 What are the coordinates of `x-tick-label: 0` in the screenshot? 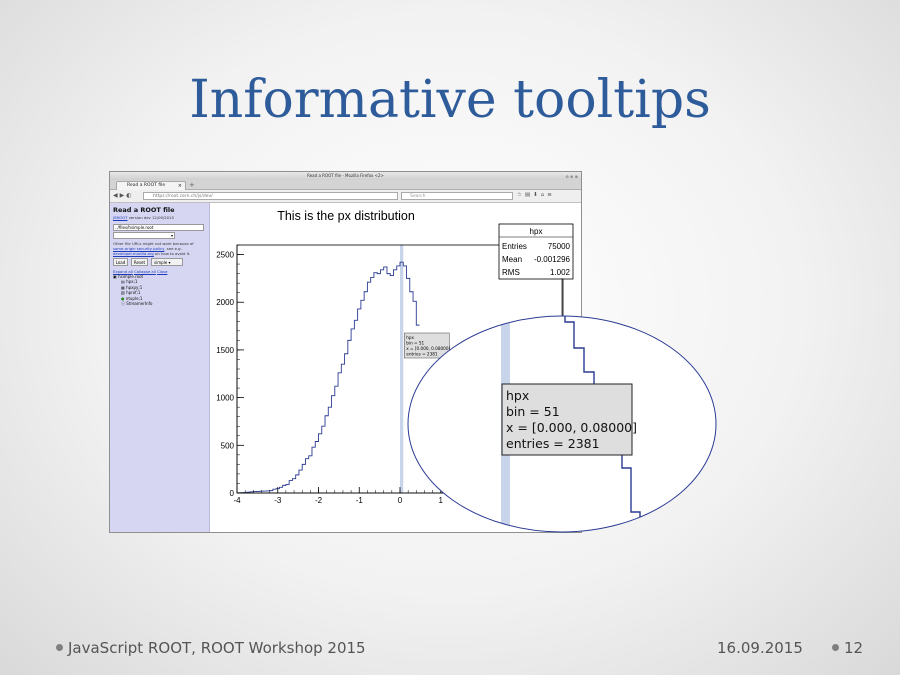 It's located at (400, 500).